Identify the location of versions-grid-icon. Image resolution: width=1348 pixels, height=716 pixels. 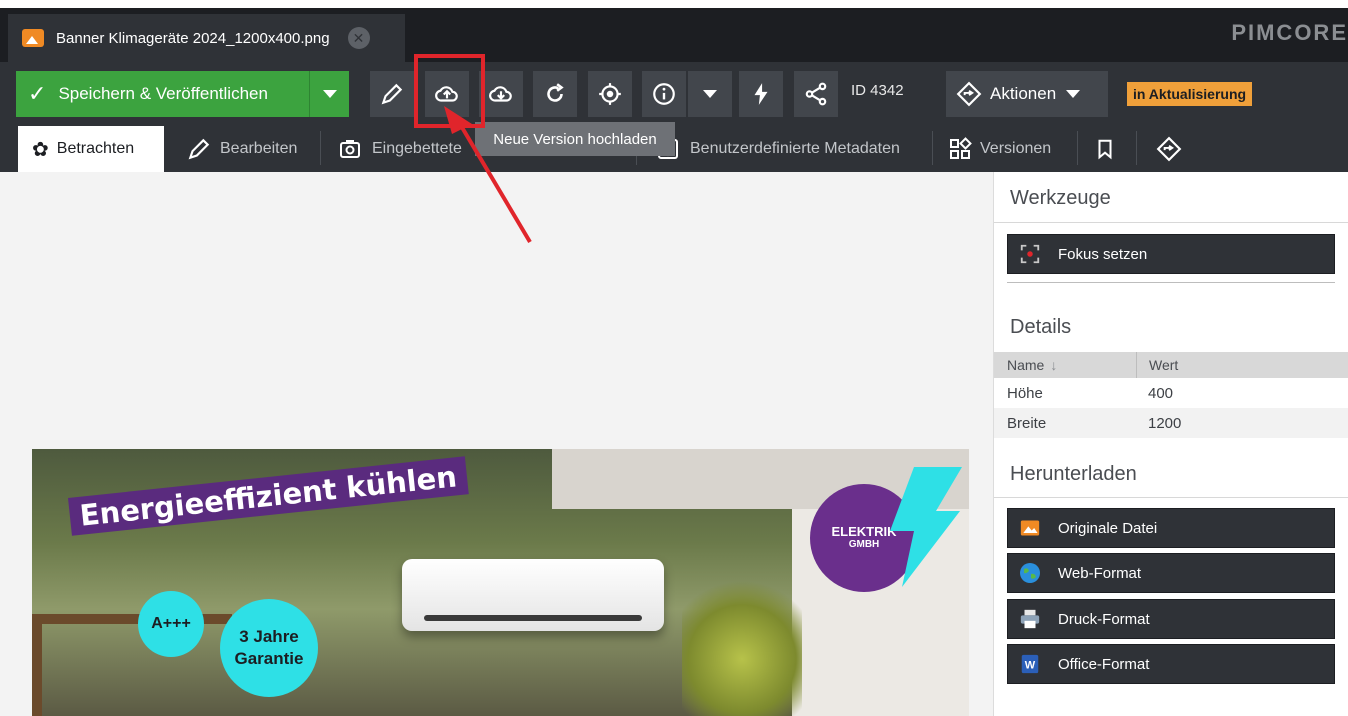
(961, 148).